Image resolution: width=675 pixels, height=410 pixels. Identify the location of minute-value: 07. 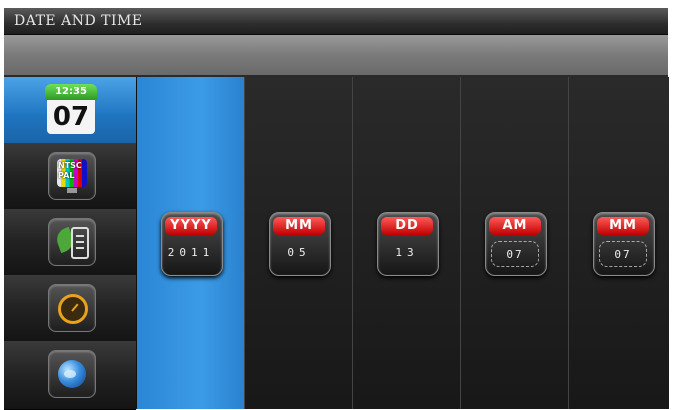
(623, 254).